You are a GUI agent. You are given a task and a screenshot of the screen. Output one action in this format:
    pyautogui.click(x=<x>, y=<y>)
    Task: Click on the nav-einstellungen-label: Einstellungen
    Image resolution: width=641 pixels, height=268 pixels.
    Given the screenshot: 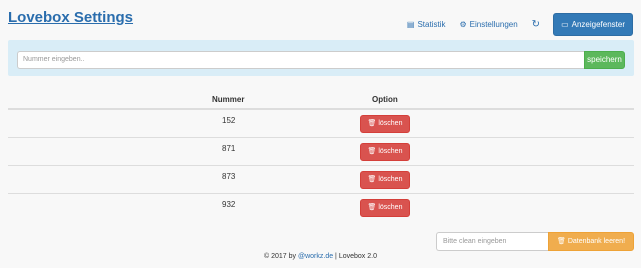 What is the action you would take?
    pyautogui.click(x=493, y=24)
    